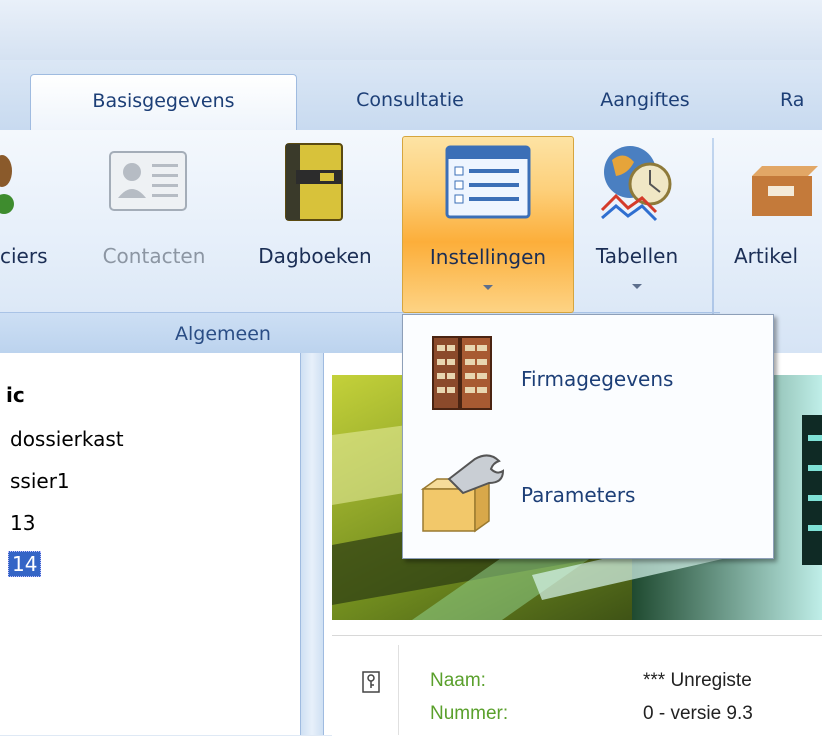 This screenshot has height=736, width=822. What do you see at coordinates (25, 564) in the screenshot?
I see `tree-item-selected: 14` at bounding box center [25, 564].